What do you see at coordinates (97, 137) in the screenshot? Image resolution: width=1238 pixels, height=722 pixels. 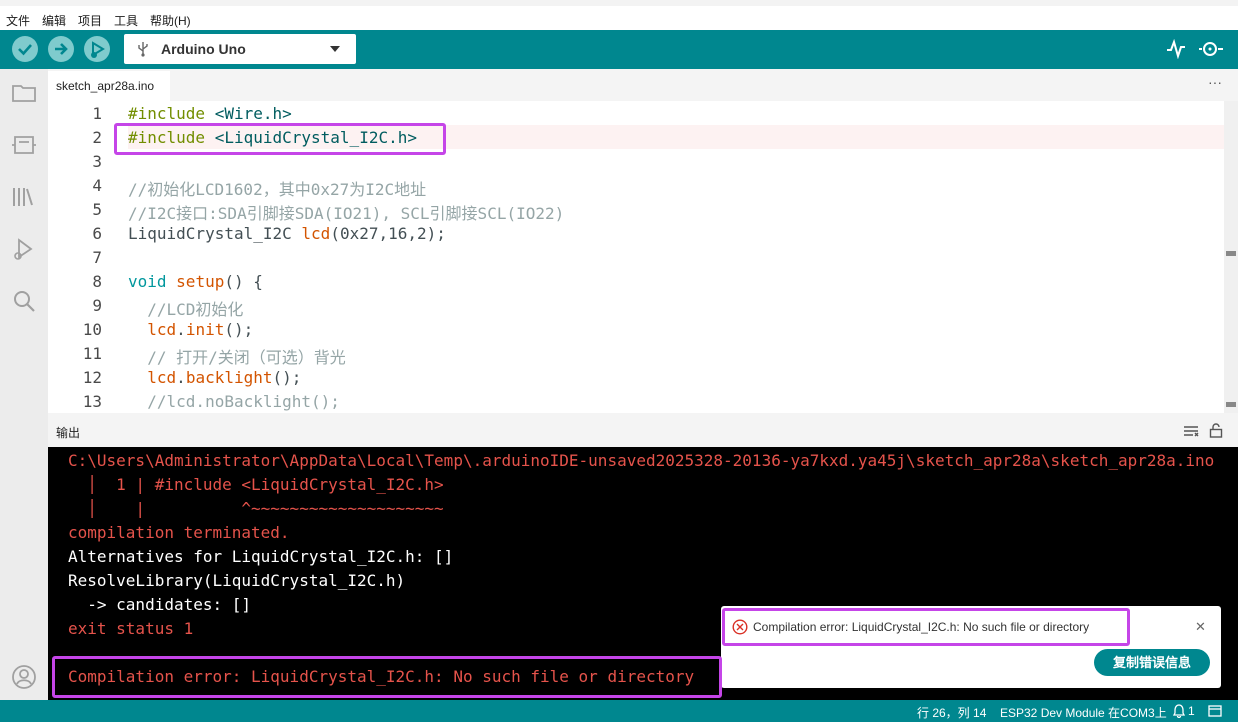 I see `line-number: 2` at bounding box center [97, 137].